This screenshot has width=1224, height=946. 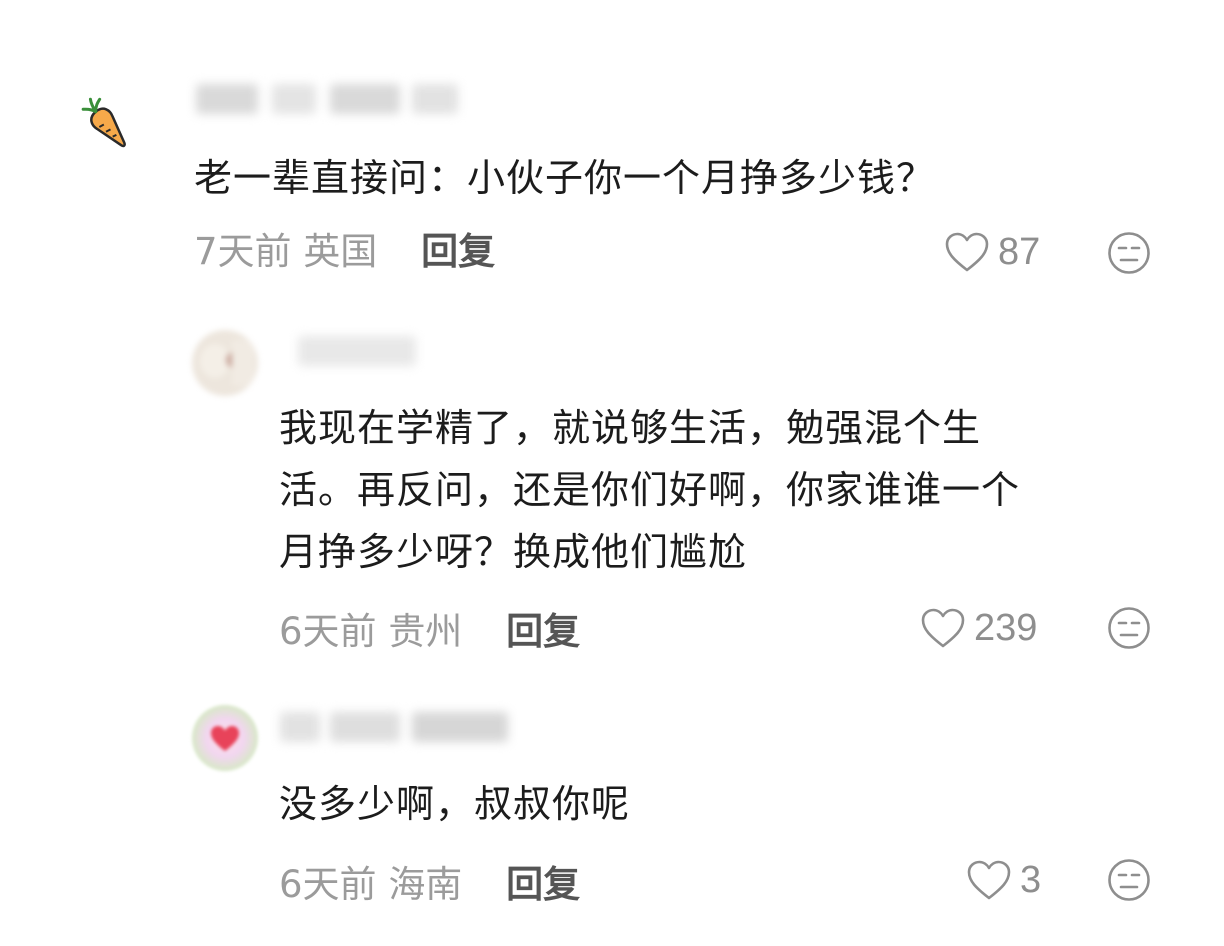 I want to click on carrot-icon, so click(x=103, y=122).